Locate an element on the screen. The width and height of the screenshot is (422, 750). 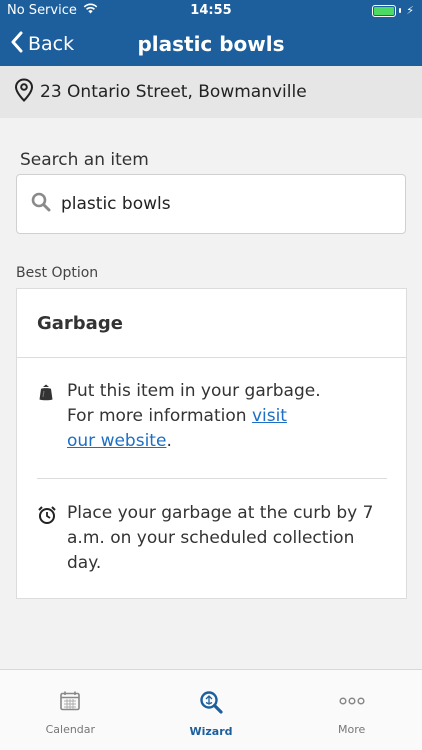
navigation-bar: plastic bowls Back is located at coordinates (211, 44).